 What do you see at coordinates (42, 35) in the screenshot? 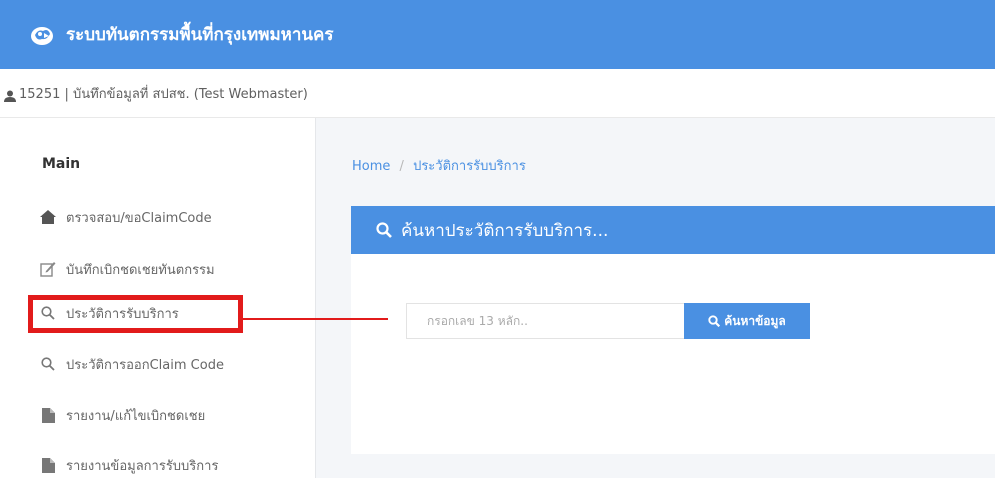
I see `brand-logo-icon` at bounding box center [42, 35].